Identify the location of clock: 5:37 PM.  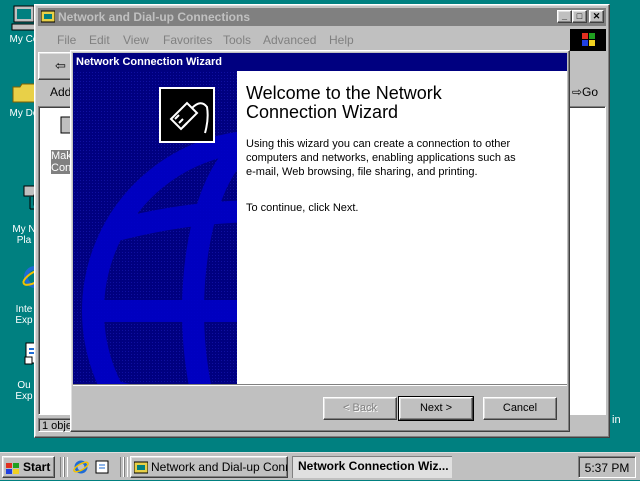
(607, 468).